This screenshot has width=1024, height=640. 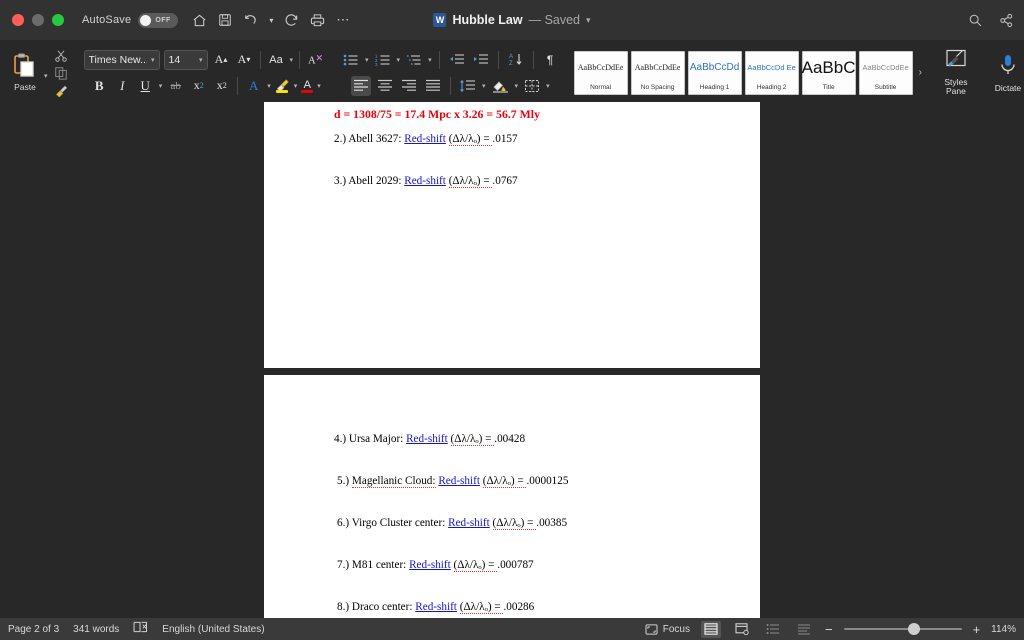 What do you see at coordinates (920, 72) in the screenshot?
I see `styles-gallery-more-chevron-icon: ›` at bounding box center [920, 72].